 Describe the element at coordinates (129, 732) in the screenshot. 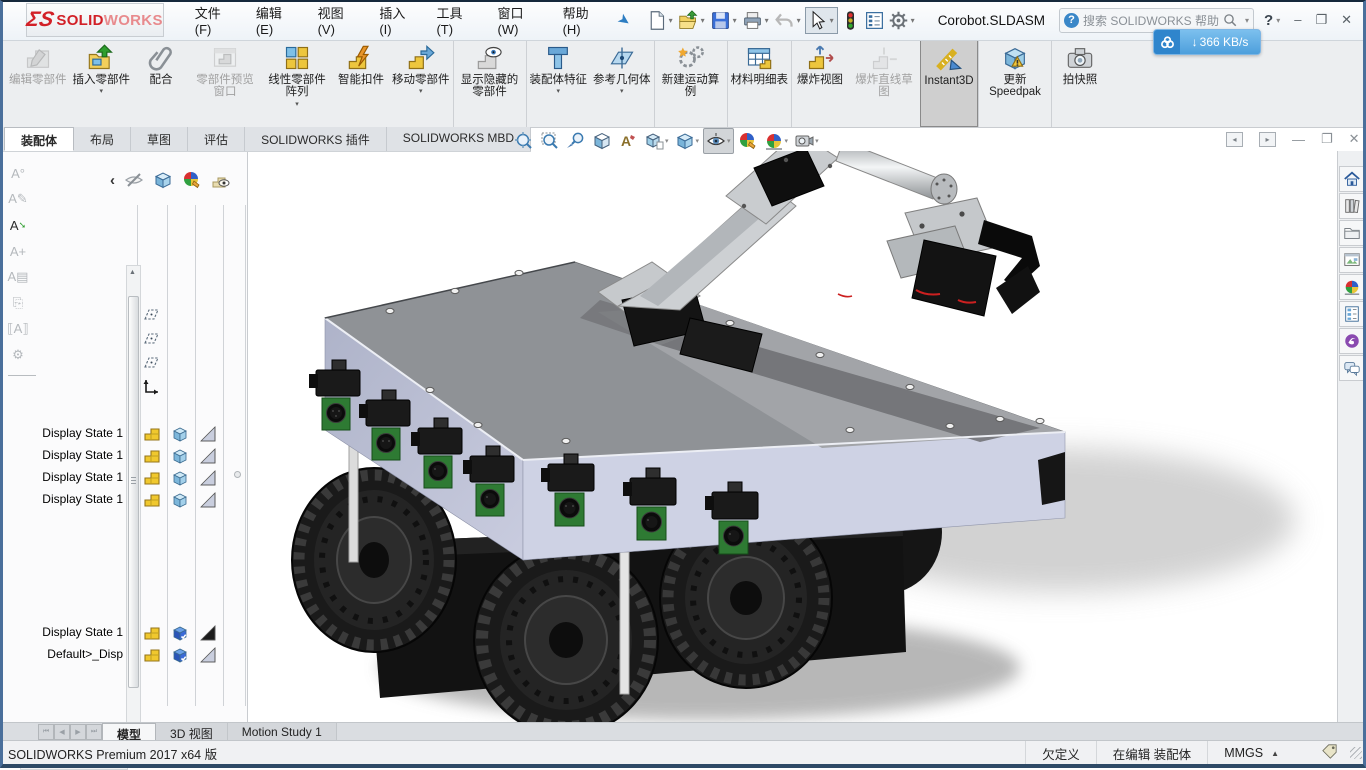

I see `tab-model: 模型` at that location.